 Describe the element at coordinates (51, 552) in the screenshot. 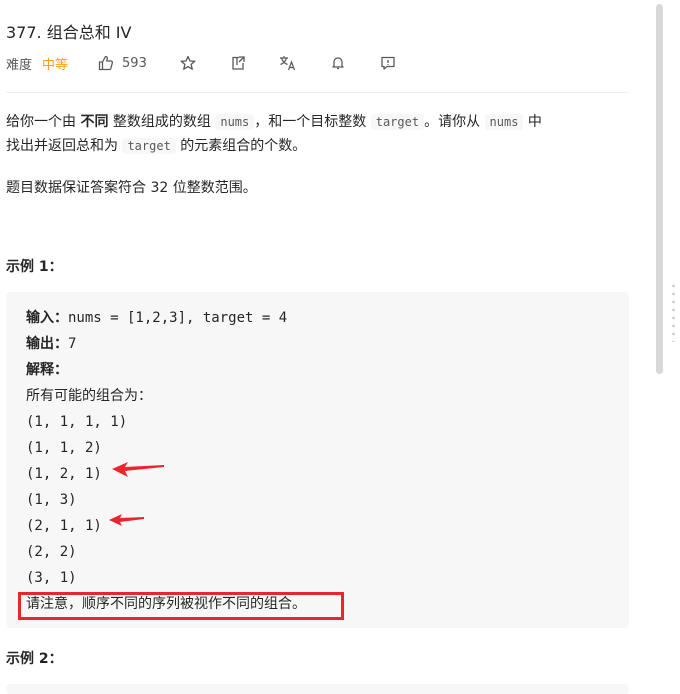

I see `combo-line: (2, 2)` at that location.